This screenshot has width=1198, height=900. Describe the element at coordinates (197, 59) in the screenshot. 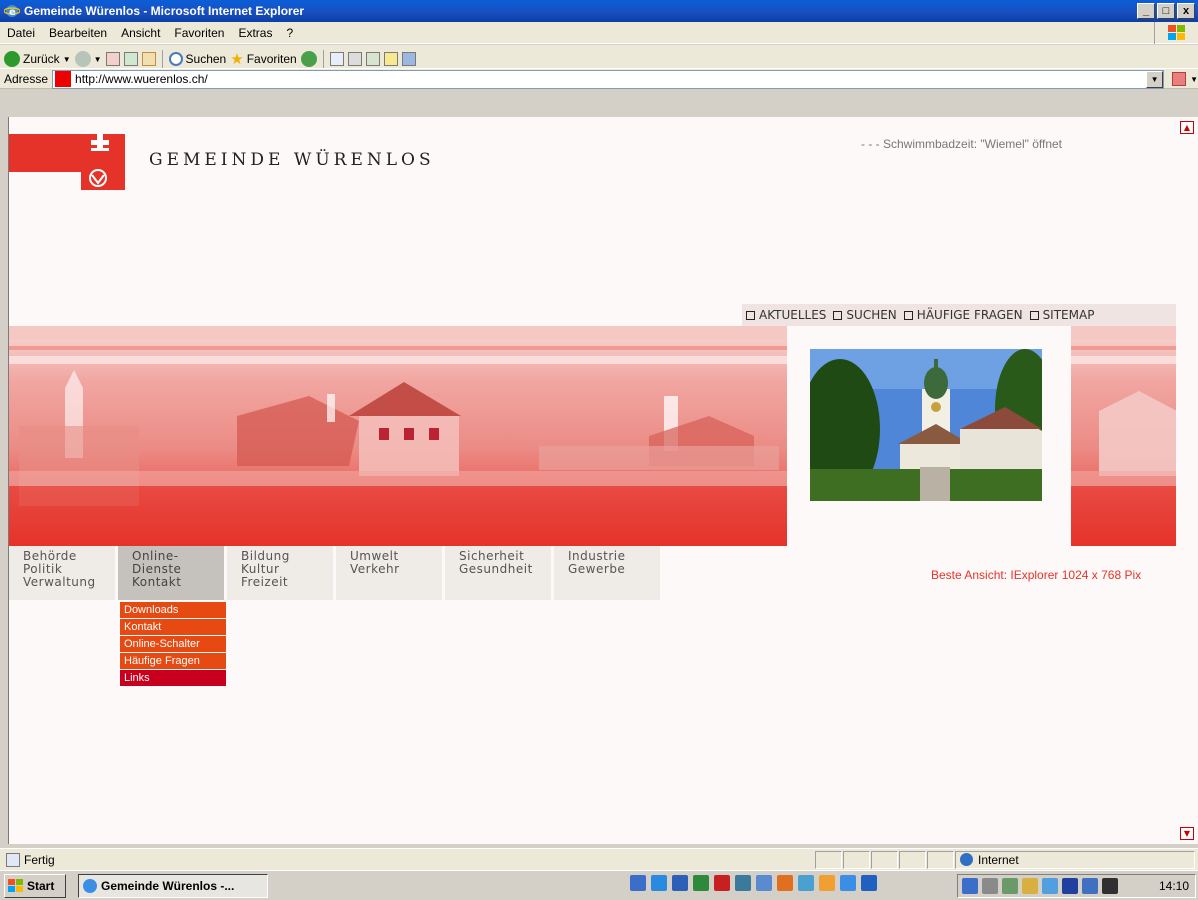

I see `search-button: Suchen` at that location.